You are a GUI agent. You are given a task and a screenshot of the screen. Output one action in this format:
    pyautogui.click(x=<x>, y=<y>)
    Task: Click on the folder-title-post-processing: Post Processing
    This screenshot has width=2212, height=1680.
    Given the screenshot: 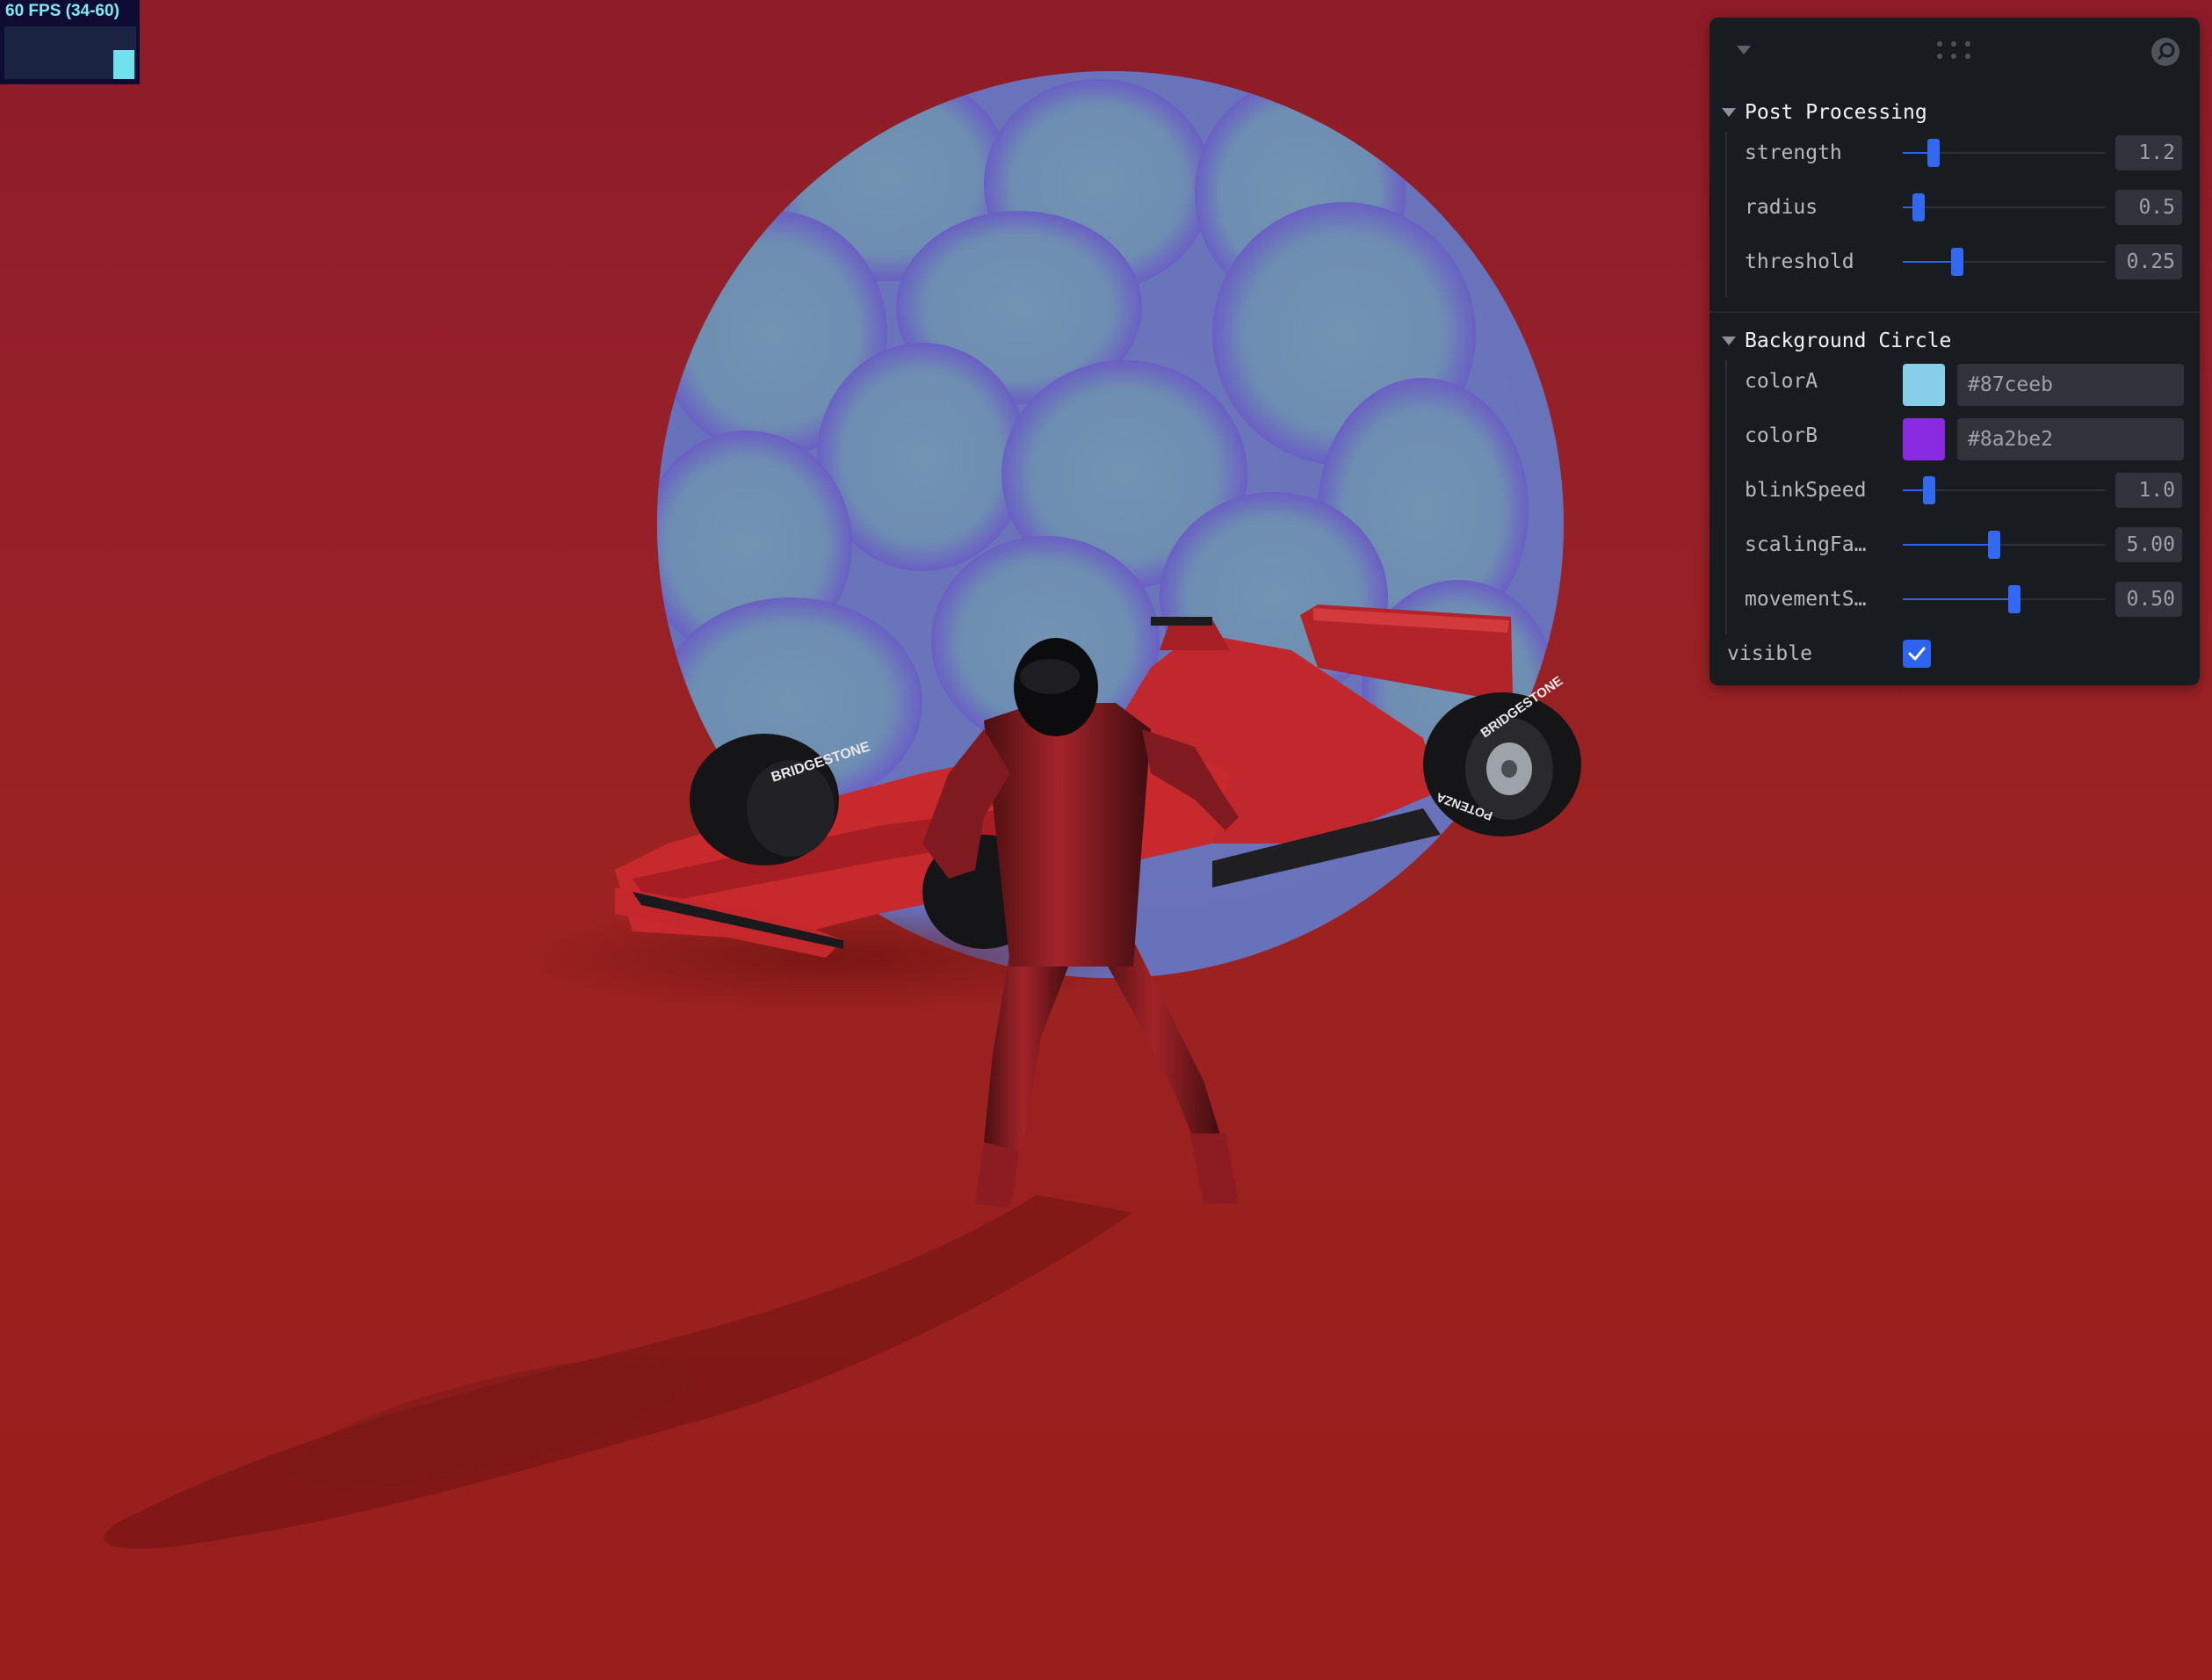 What is the action you would take?
    pyautogui.click(x=1836, y=112)
    